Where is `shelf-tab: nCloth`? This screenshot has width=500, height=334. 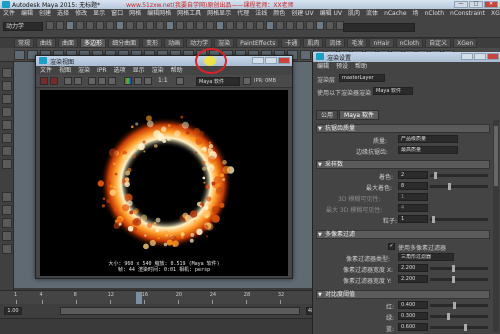
shelf-tab: nCloth is located at coordinates (409, 43).